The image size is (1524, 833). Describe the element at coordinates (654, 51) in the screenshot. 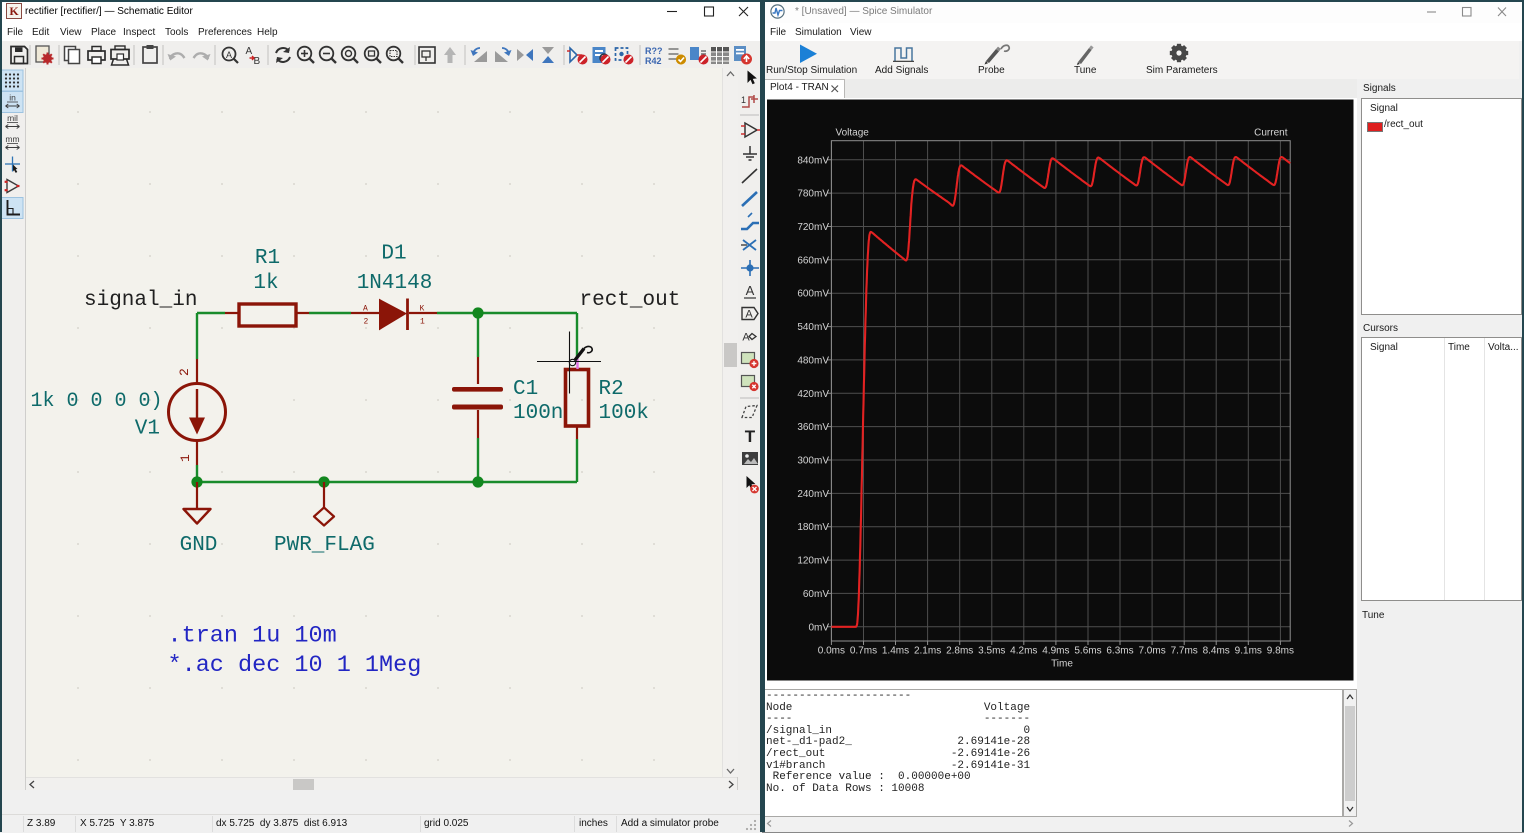

I see `svg-text: R??` at that location.